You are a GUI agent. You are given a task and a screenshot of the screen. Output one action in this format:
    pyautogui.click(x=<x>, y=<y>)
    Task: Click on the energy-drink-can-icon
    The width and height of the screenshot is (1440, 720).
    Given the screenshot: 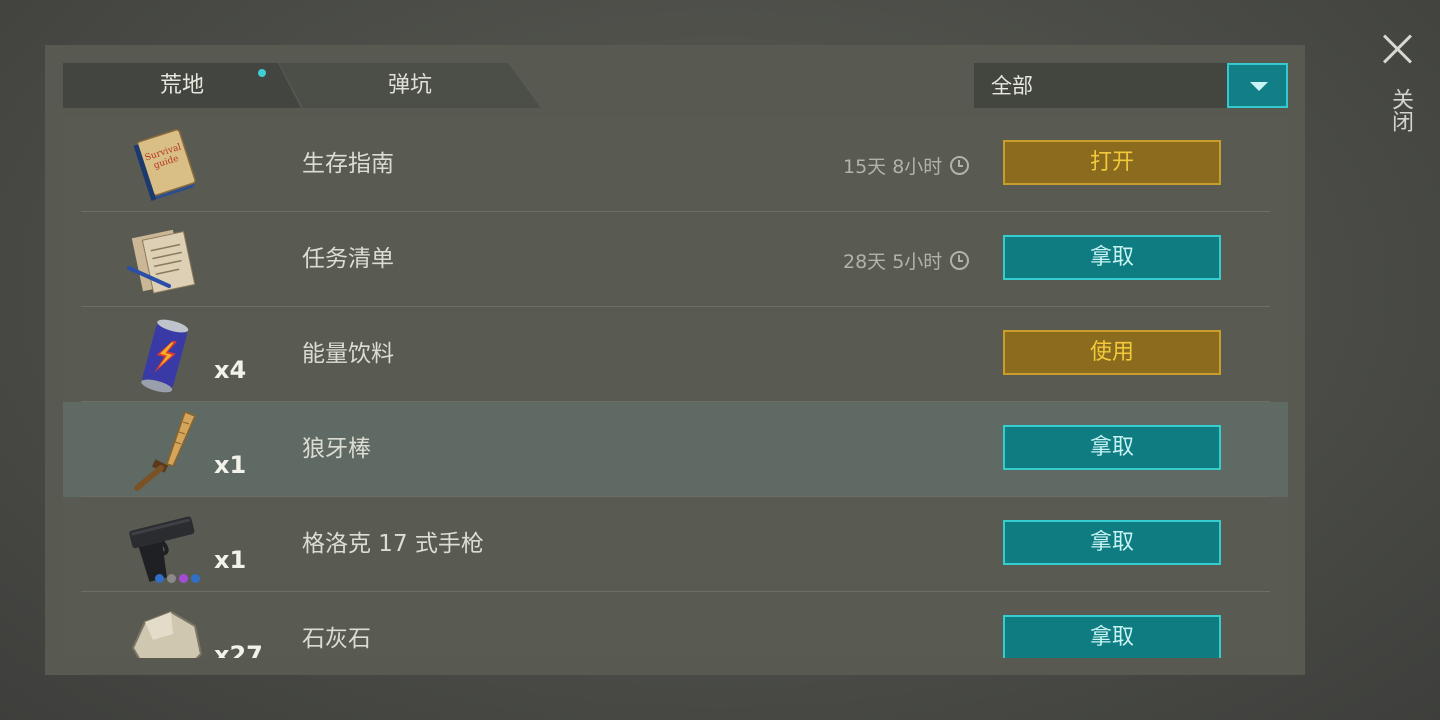 What is the action you would take?
    pyautogui.click(x=165, y=356)
    